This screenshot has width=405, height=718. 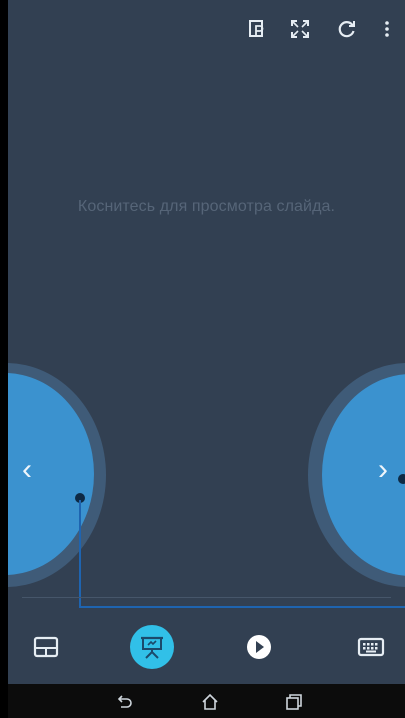 What do you see at coordinates (347, 29) in the screenshot?
I see `refresh-icon` at bounding box center [347, 29].